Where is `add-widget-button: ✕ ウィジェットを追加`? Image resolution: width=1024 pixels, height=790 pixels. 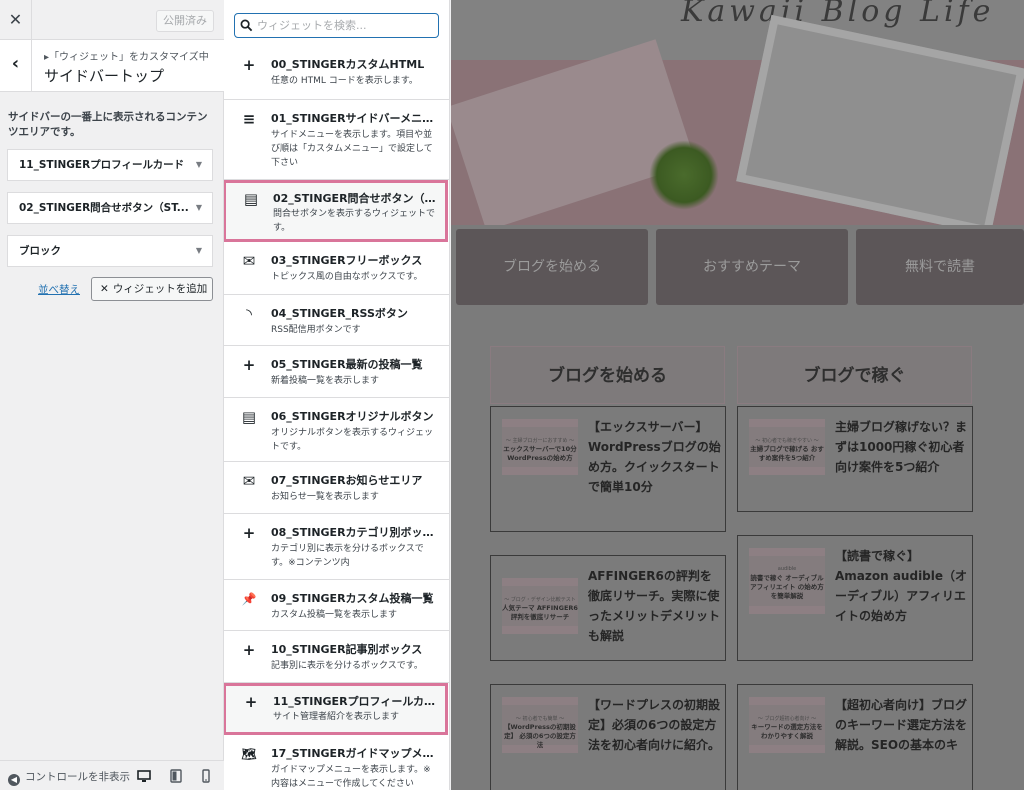 add-widget-button: ✕ ウィジェットを追加 is located at coordinates (152, 289).